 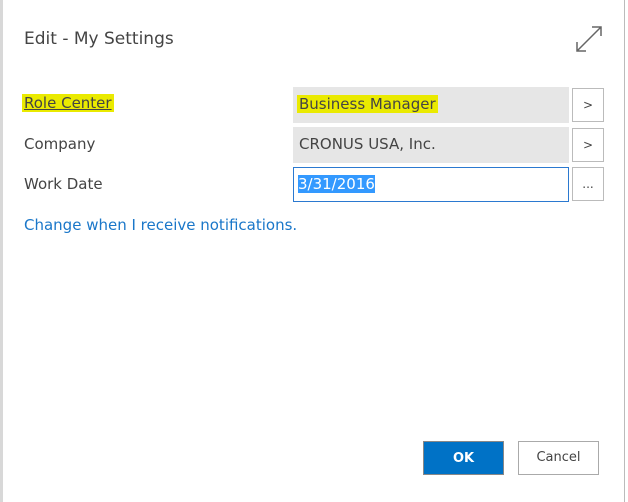 I want to click on expand-icon, so click(x=589, y=39).